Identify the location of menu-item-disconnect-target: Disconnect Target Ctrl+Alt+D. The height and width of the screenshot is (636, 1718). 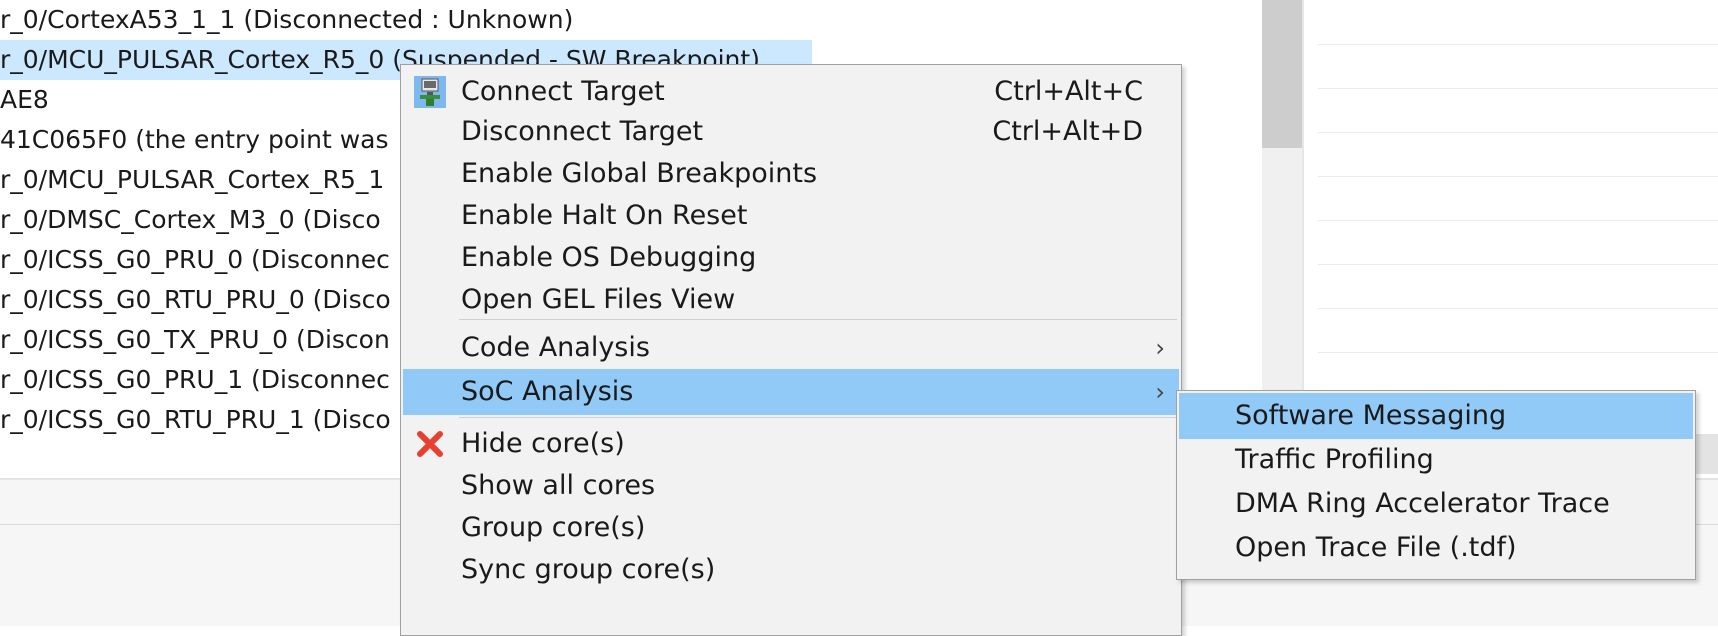
(791, 132).